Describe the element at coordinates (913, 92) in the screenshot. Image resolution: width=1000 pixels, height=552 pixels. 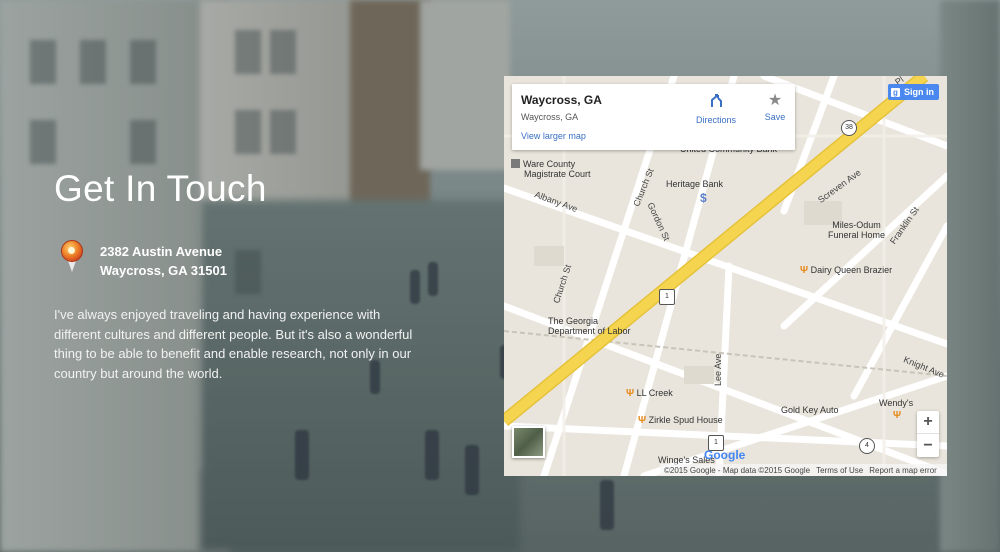
I see `sign-in-button: g Sign in` at that location.